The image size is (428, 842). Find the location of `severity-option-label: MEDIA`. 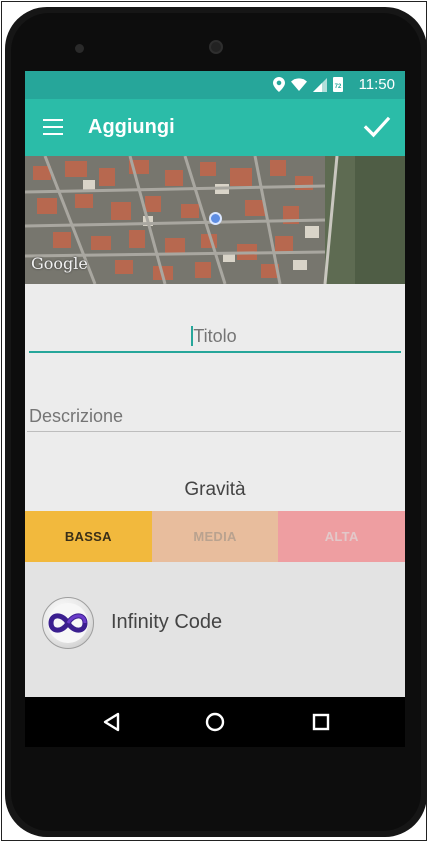

severity-option-label: MEDIA is located at coordinates (215, 536).